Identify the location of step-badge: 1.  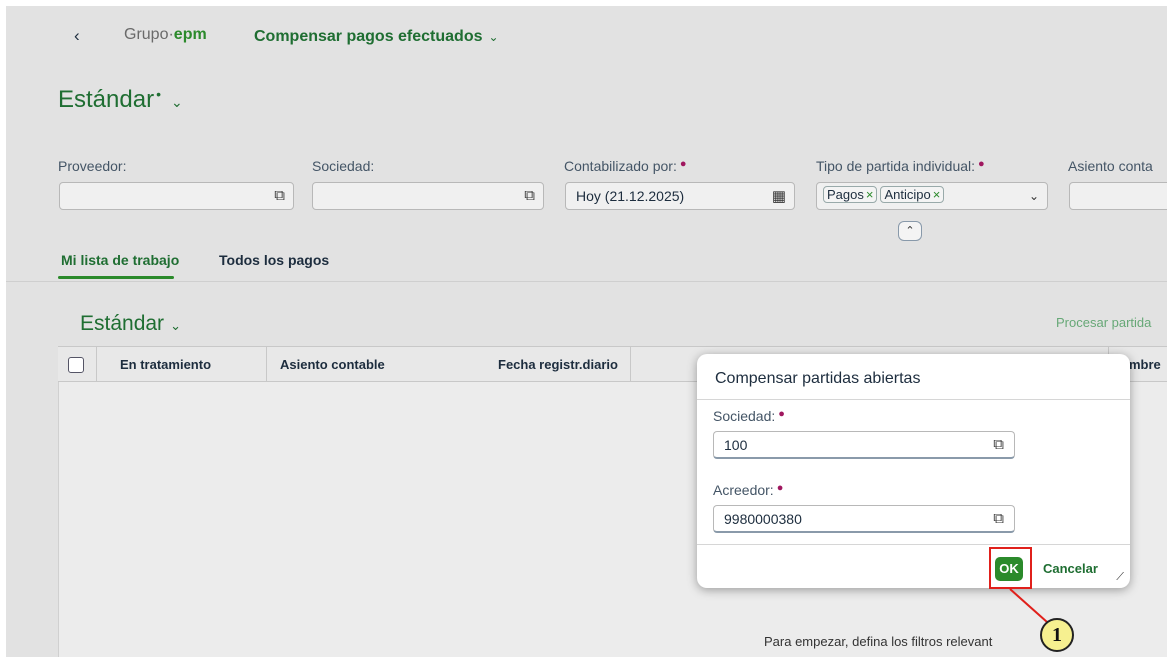
(1057, 635).